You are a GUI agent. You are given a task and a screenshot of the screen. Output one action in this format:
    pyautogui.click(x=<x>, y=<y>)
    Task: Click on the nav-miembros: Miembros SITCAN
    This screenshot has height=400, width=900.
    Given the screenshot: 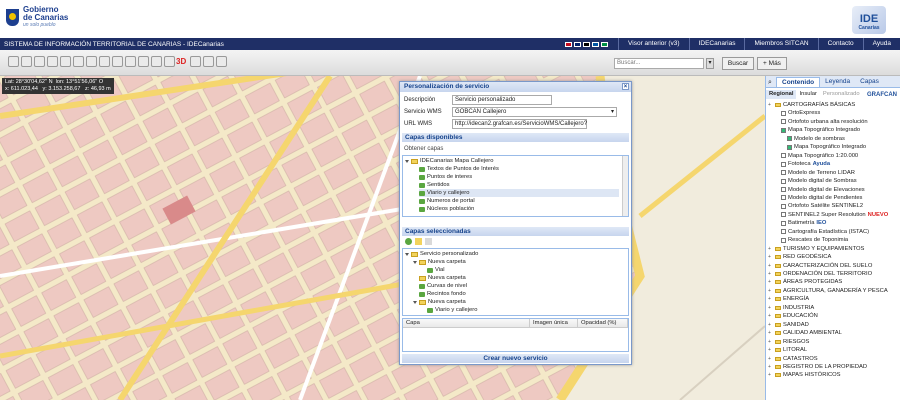 What is the action you would take?
    pyautogui.click(x=780, y=44)
    